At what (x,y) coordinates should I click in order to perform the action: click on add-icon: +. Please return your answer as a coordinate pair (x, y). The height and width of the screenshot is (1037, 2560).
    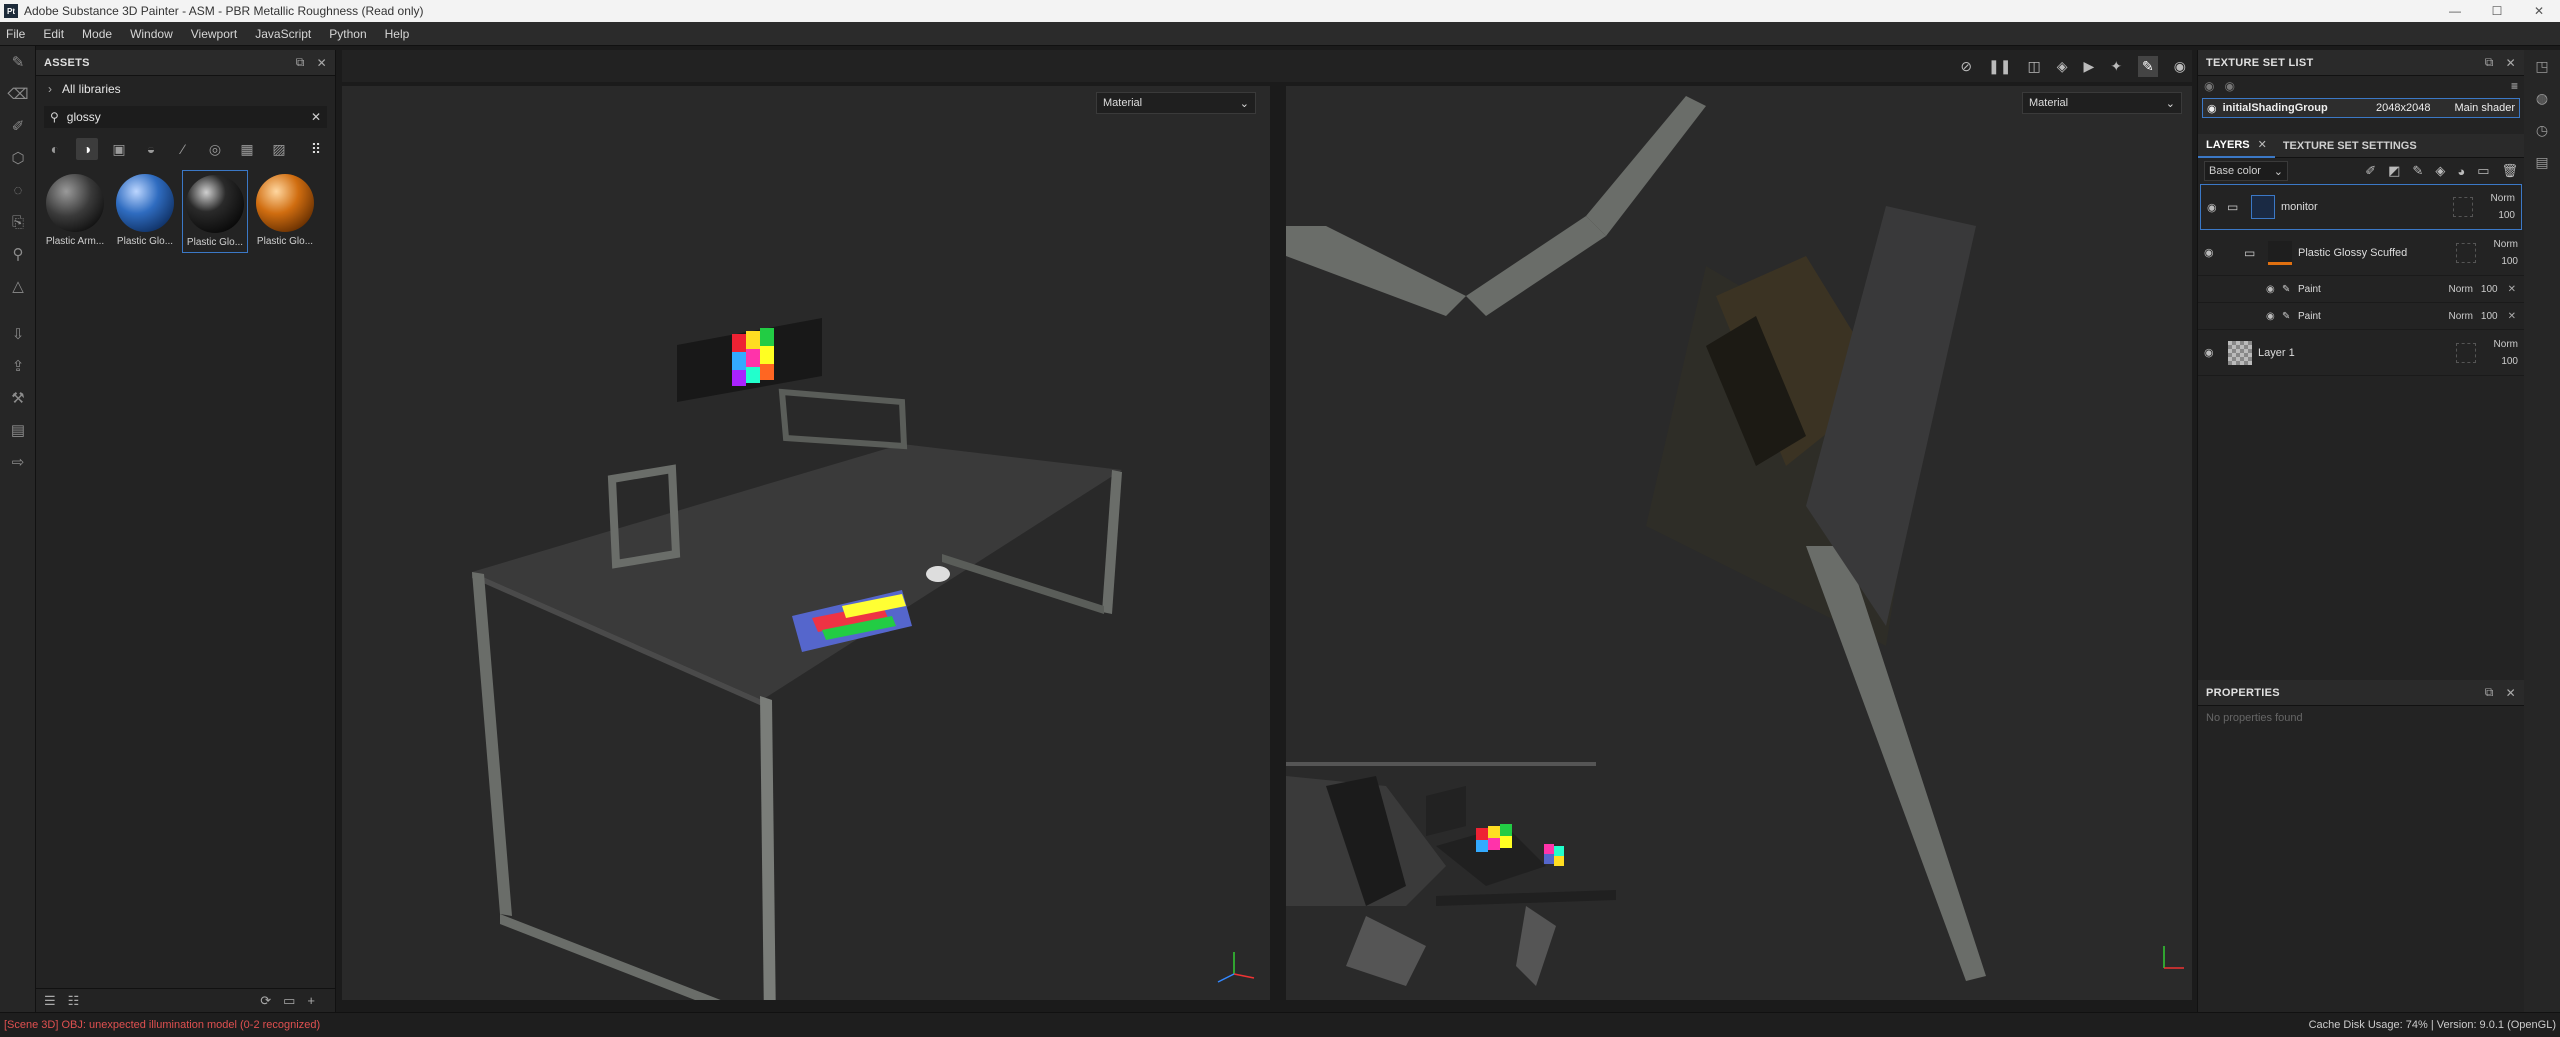
    Looking at the image, I should click on (311, 1000).